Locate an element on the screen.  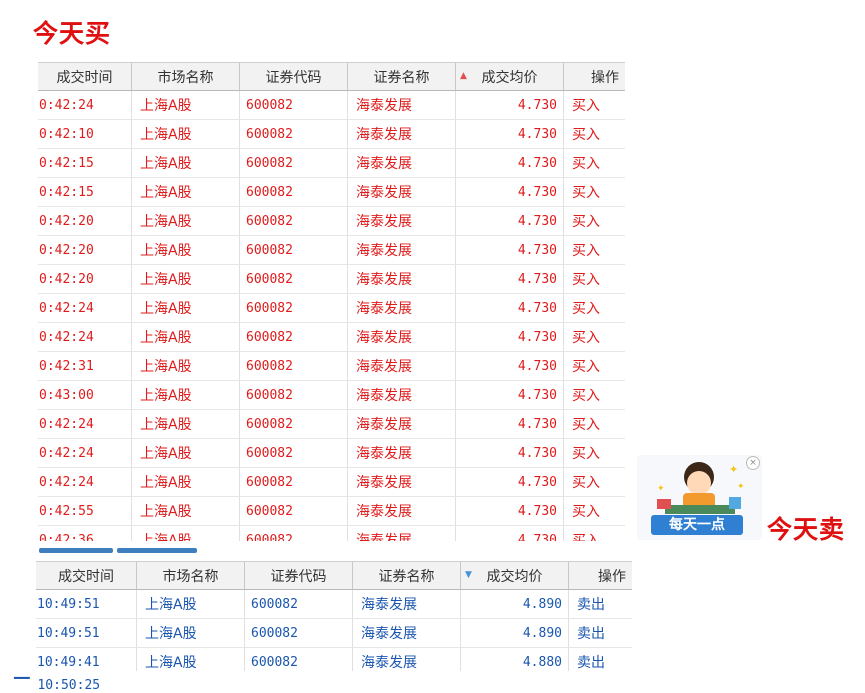
cell-price: 4.880 is located at coordinates (515, 659).